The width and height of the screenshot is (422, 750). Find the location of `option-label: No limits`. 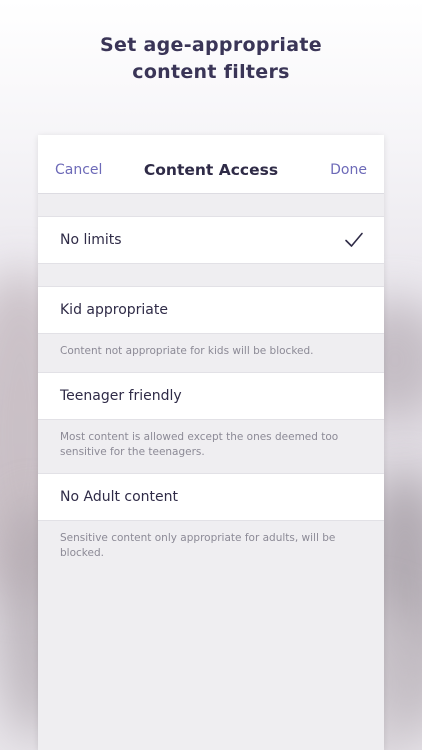

option-label: No limits is located at coordinates (91, 240).